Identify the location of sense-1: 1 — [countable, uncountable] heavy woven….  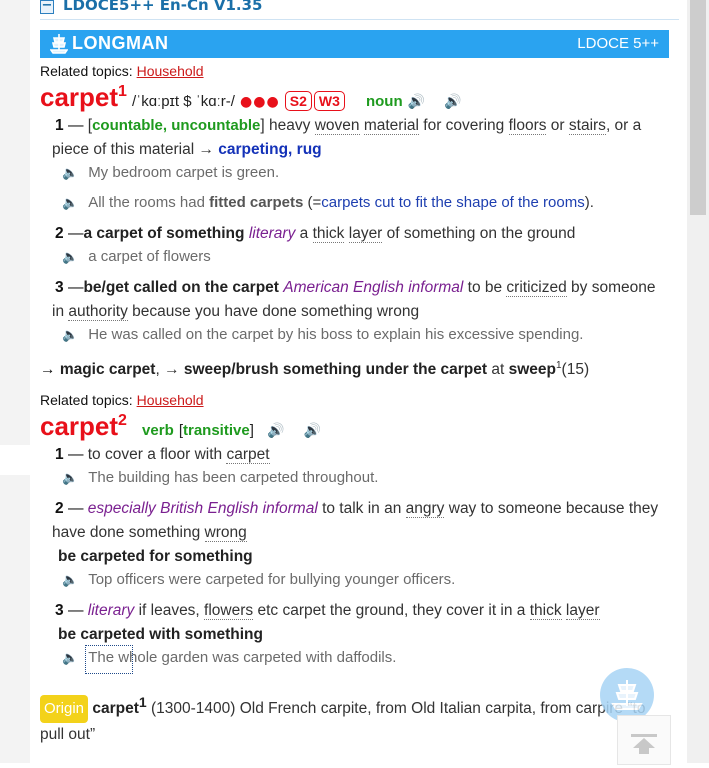
(347, 137).